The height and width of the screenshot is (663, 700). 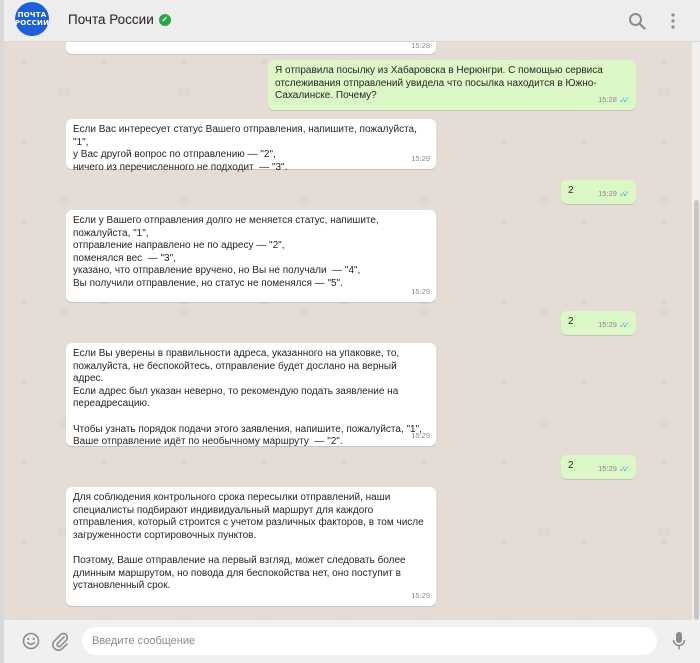 I want to click on paperclip-icon, so click(x=60, y=641).